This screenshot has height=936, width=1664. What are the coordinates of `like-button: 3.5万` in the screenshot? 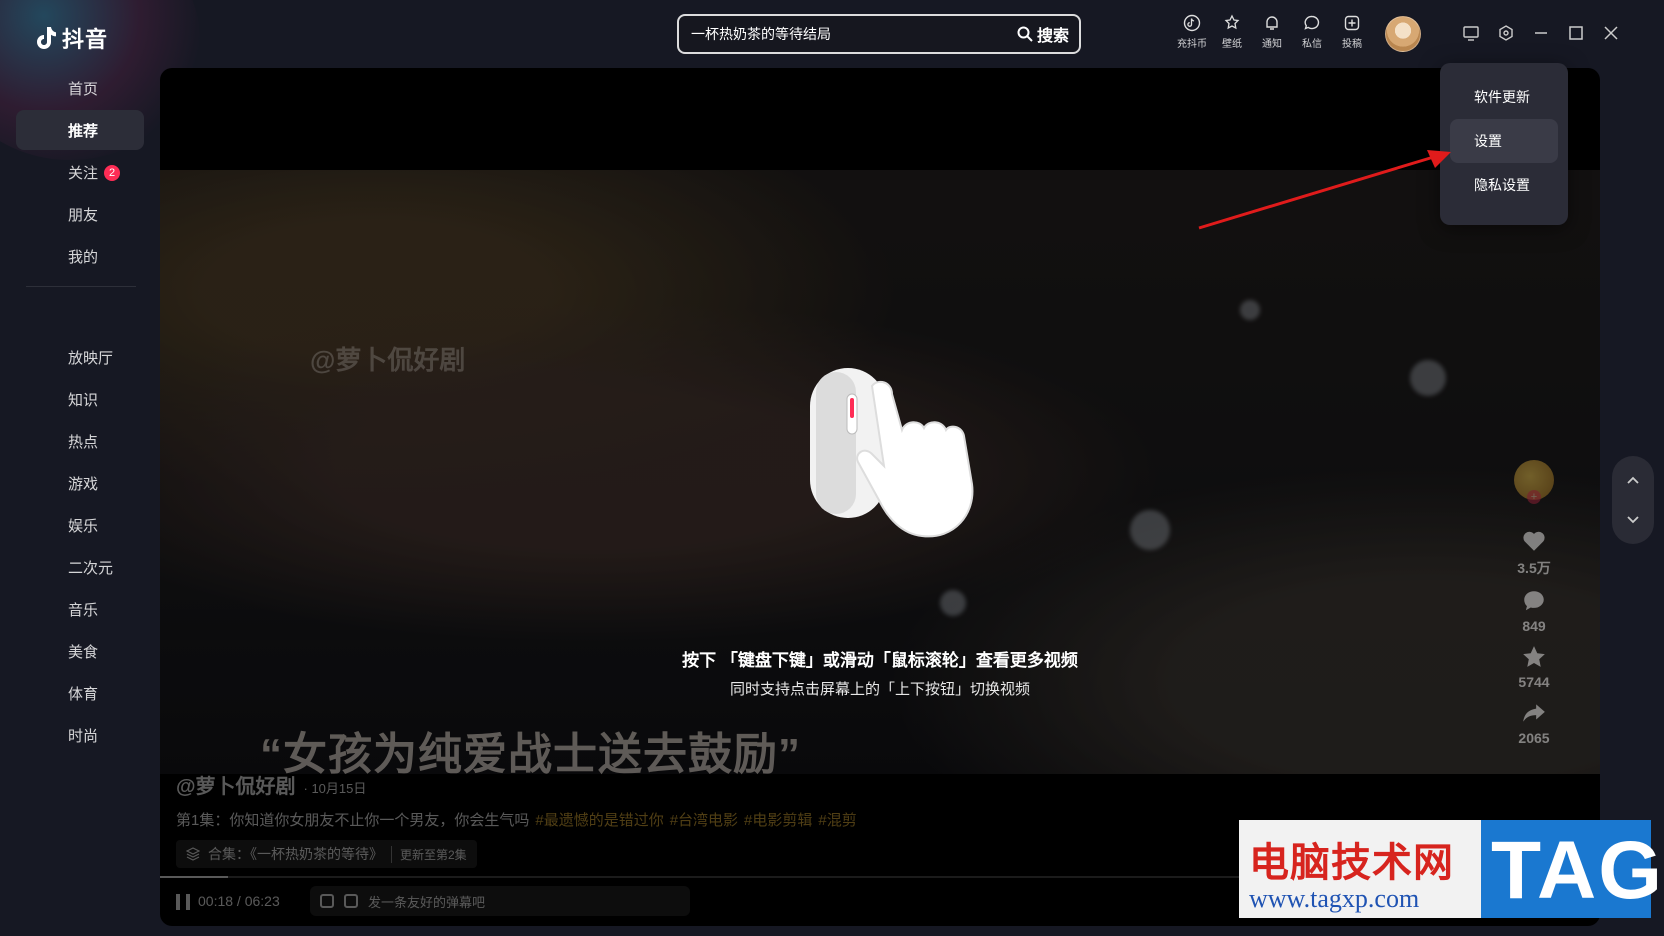 It's located at (1534, 553).